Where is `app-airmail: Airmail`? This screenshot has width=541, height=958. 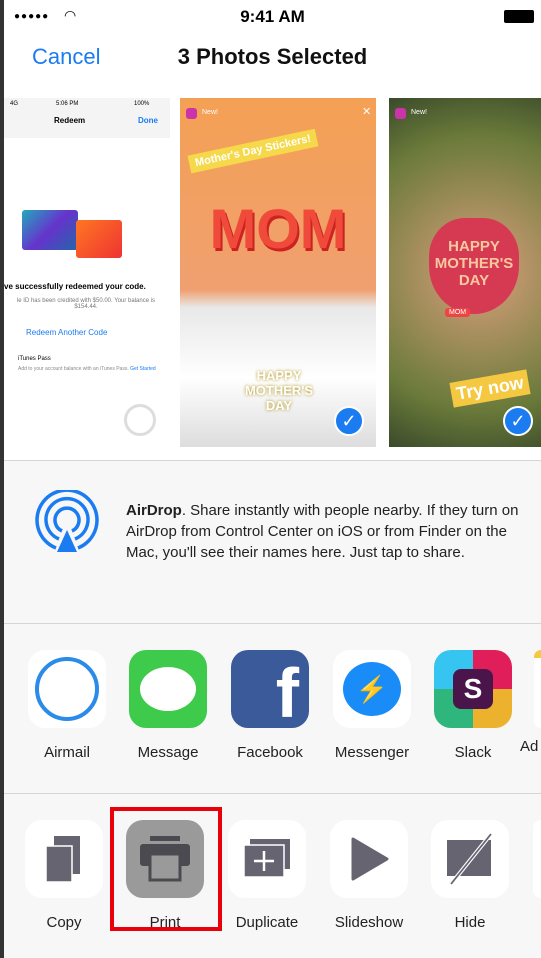 app-airmail: Airmail is located at coordinates (67, 705).